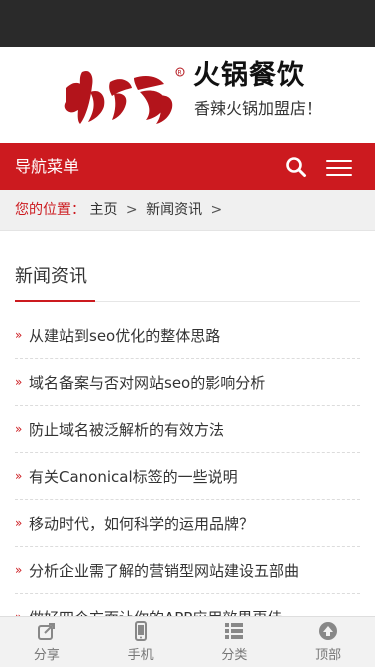 The image size is (375, 667). I want to click on news-title: 从建站到seo优化的整体思路, so click(124, 335).